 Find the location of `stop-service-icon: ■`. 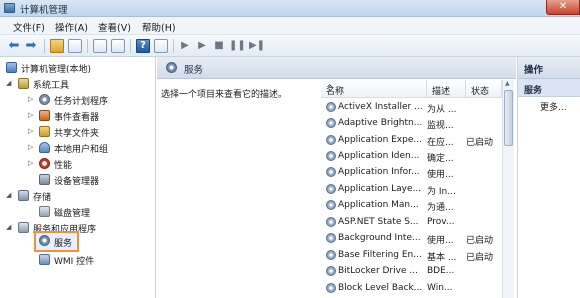

stop-service-icon: ■ is located at coordinates (219, 46).